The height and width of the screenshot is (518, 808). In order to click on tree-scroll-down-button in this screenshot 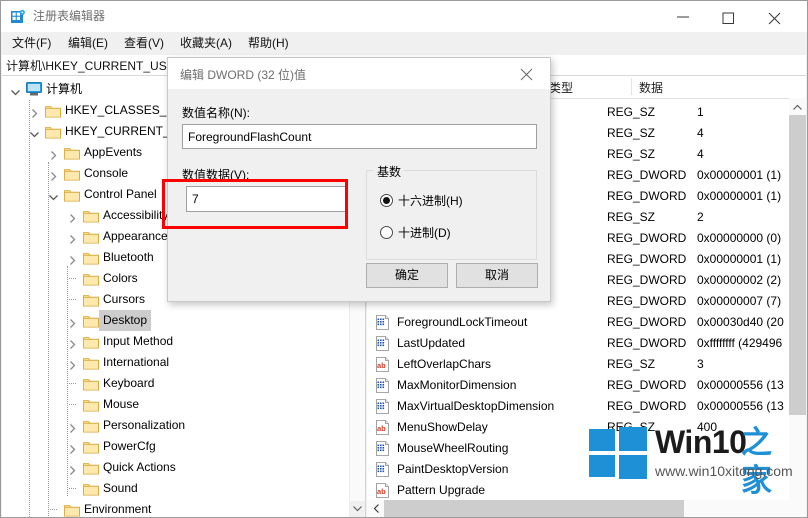, I will do `click(357, 509)`.